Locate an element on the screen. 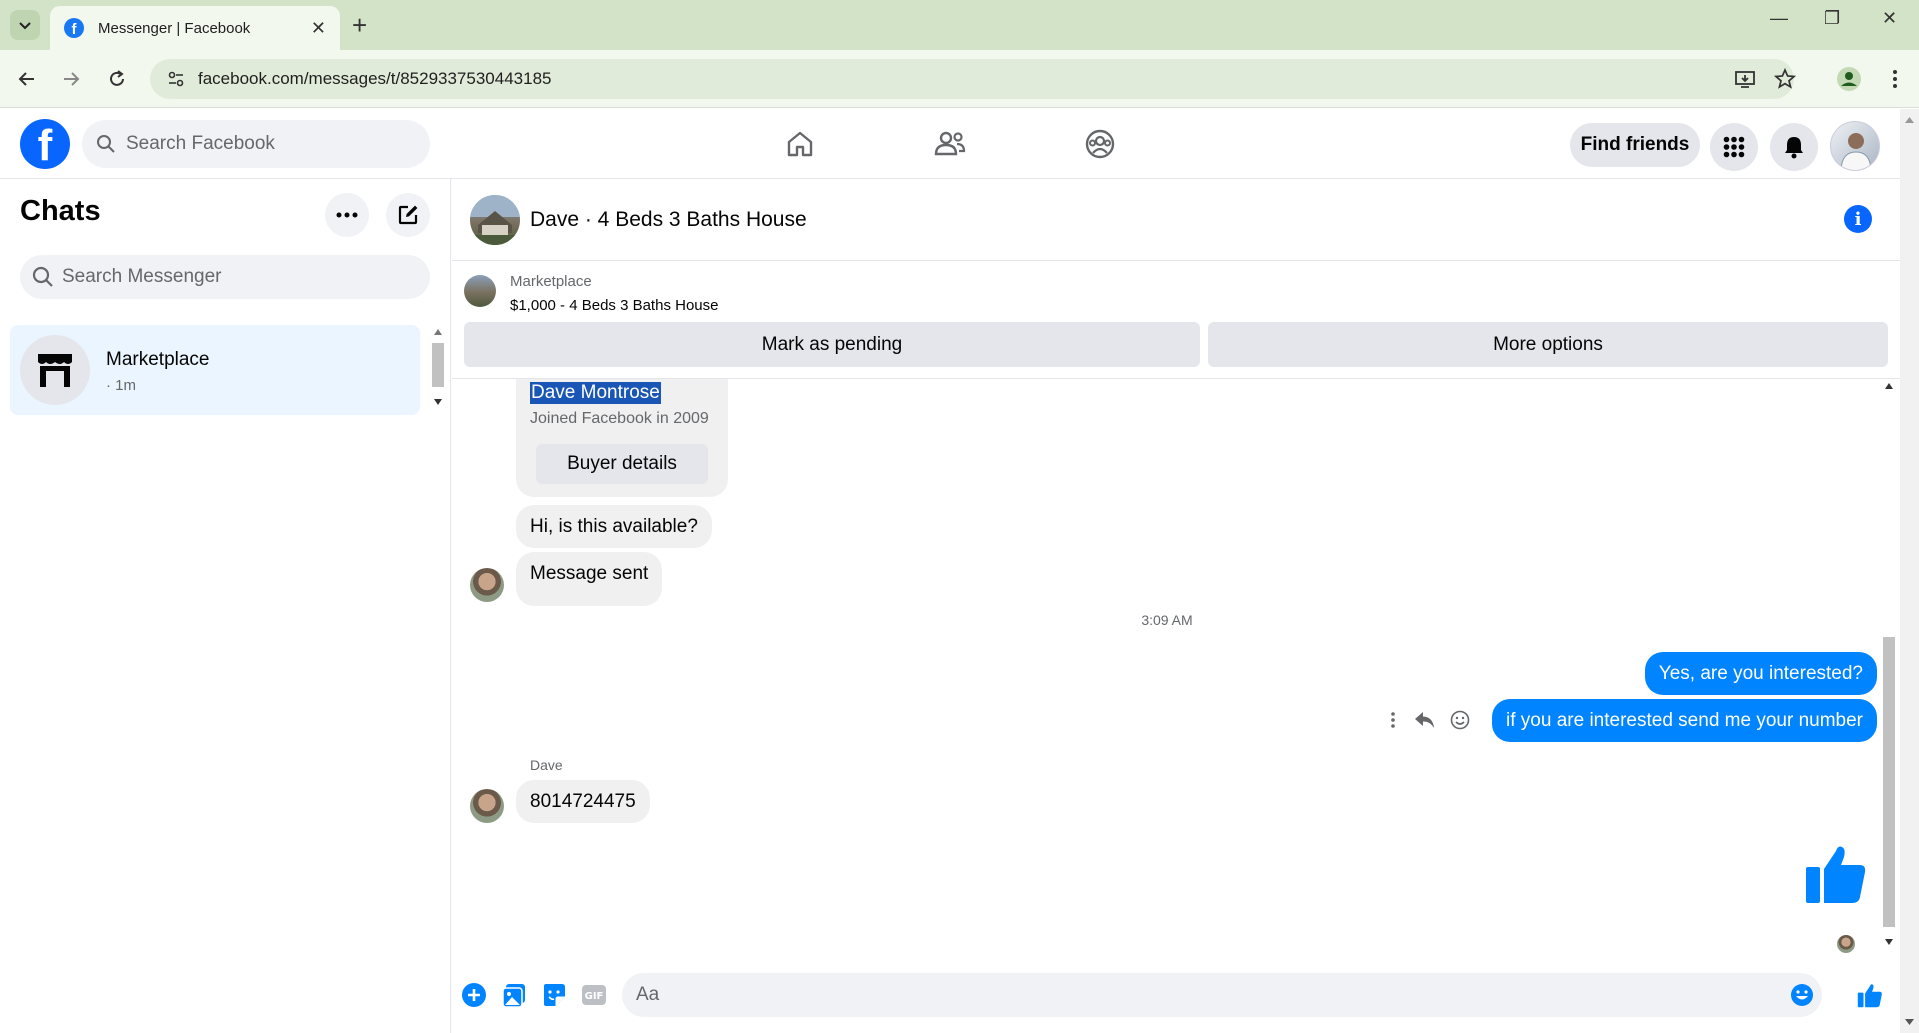 The image size is (1919, 1033). compose-icon is located at coordinates (408, 215).